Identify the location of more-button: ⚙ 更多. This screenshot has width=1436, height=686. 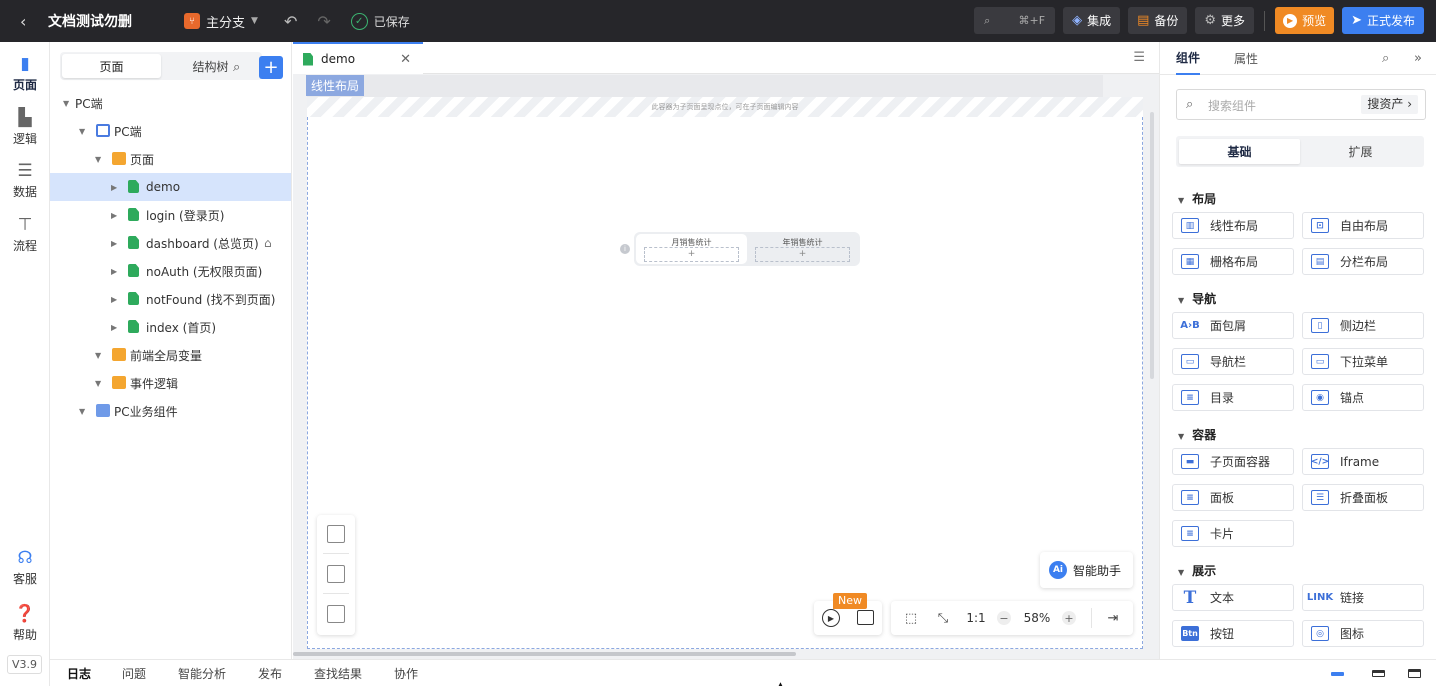
(1225, 20).